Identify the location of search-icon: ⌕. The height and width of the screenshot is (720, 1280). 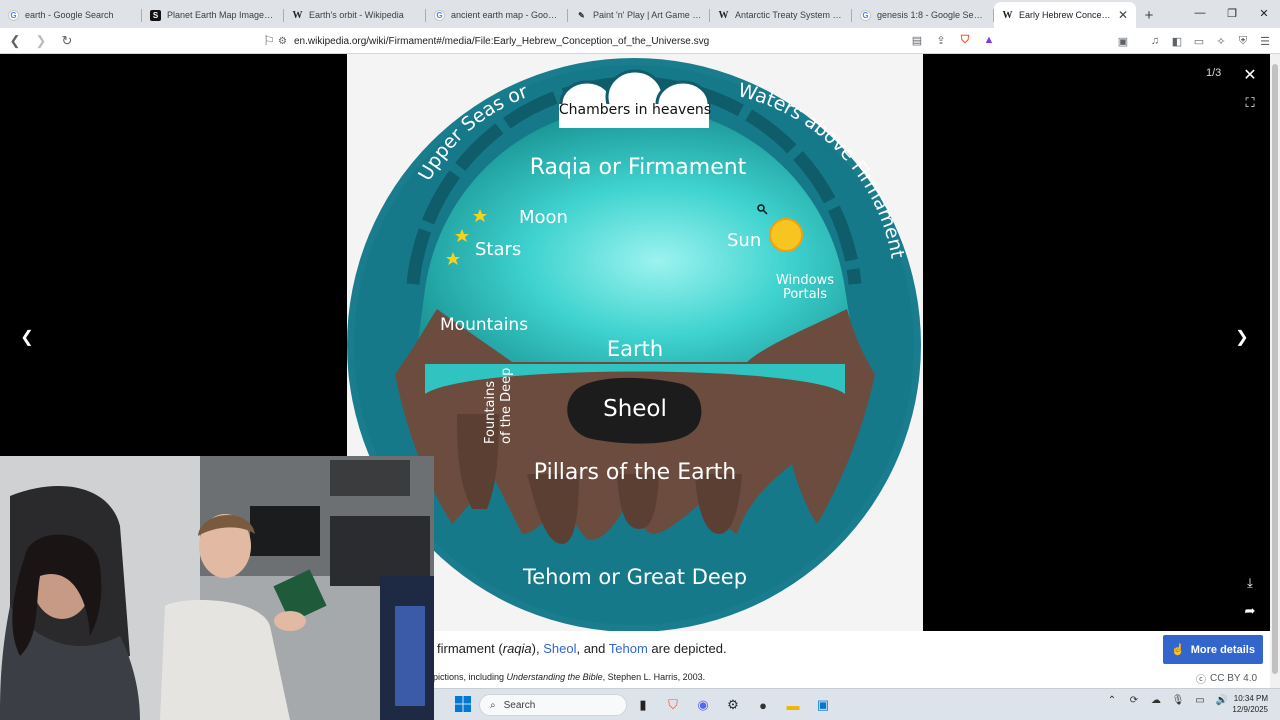
(493, 705).